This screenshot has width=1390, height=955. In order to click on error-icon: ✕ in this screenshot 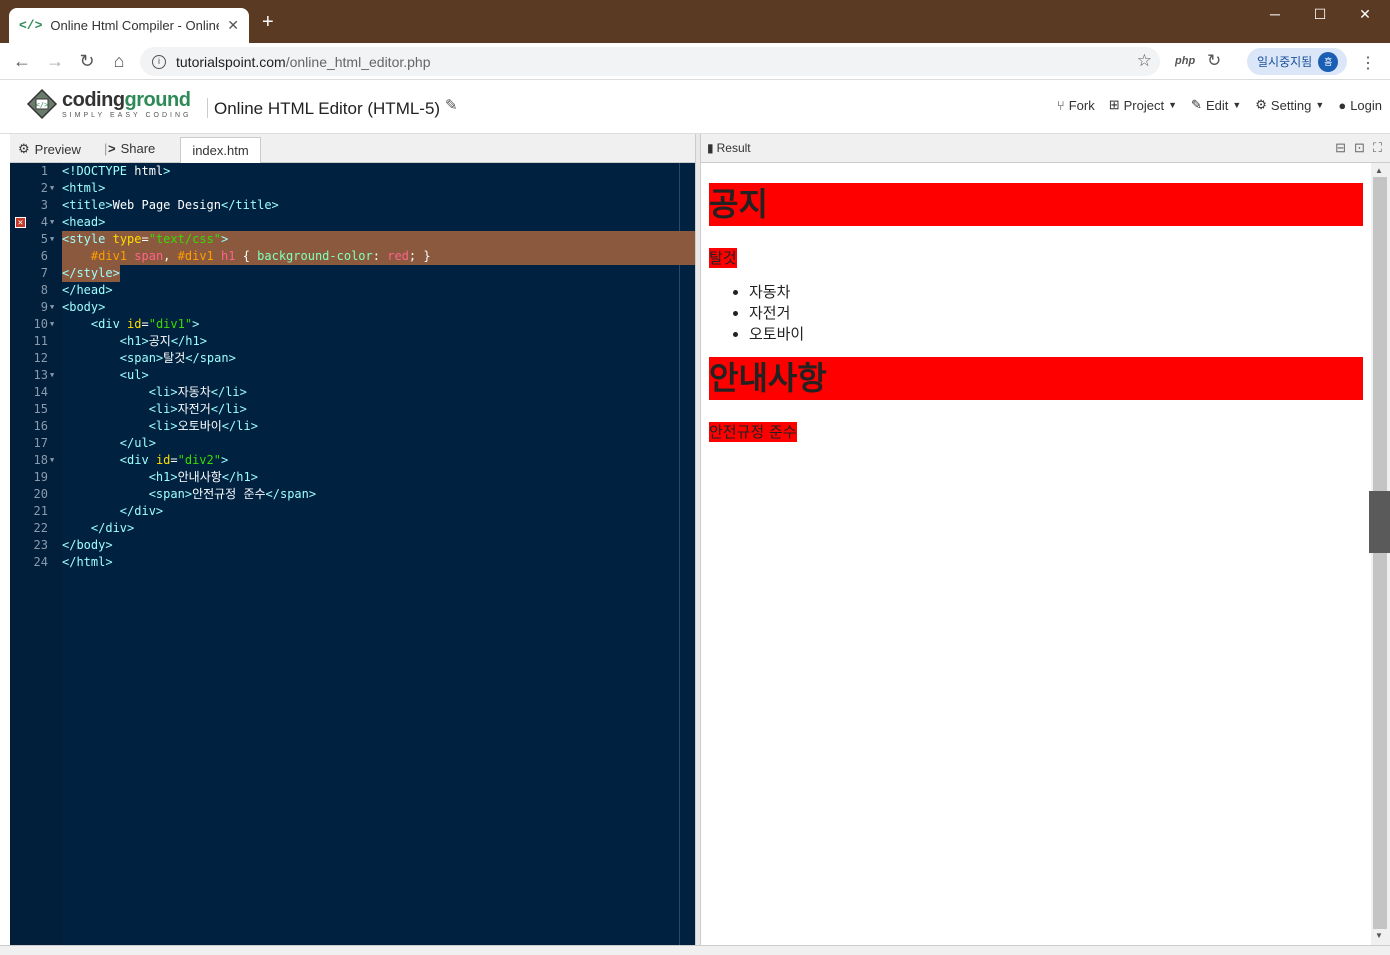, I will do `click(20, 222)`.